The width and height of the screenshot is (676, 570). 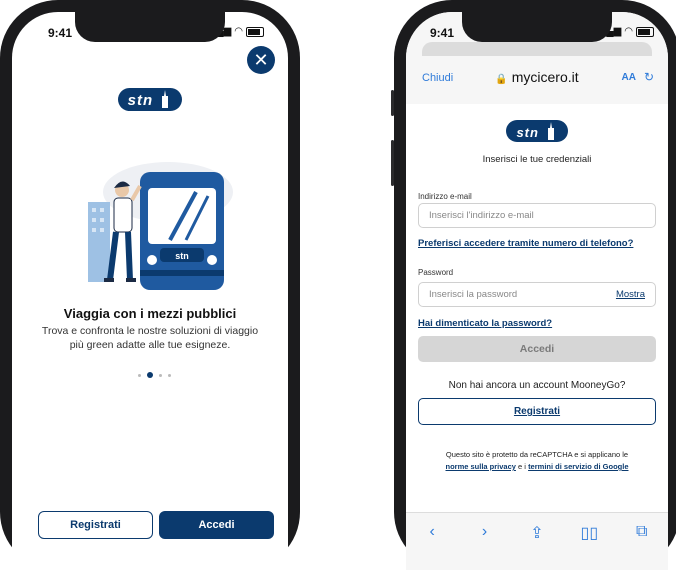 I want to click on pagination-dots, so click(x=154, y=375).